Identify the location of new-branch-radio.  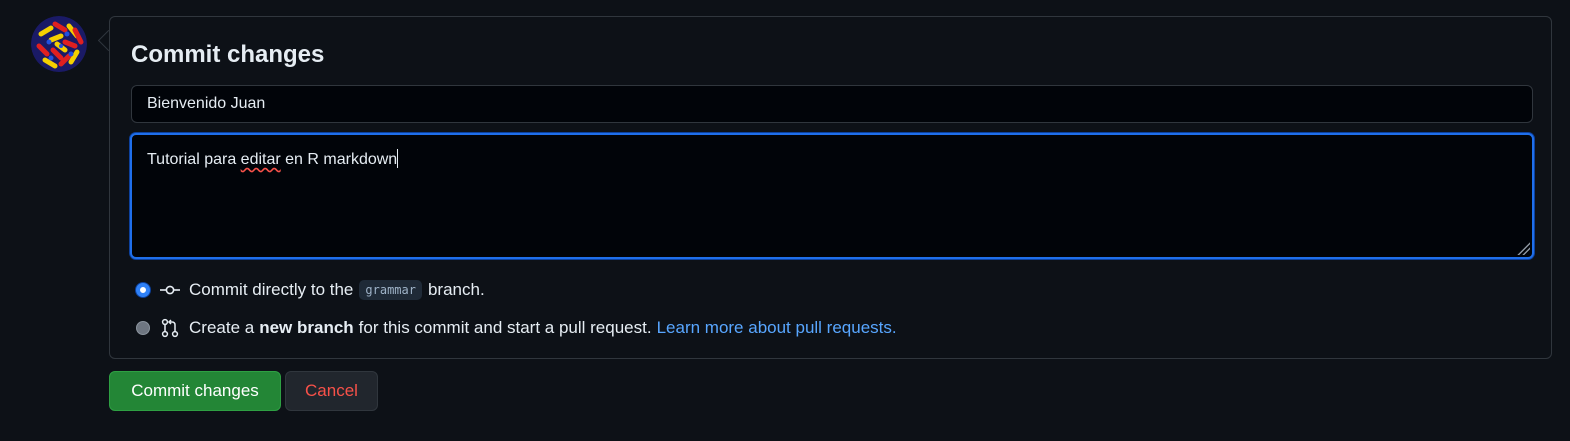
(143, 328).